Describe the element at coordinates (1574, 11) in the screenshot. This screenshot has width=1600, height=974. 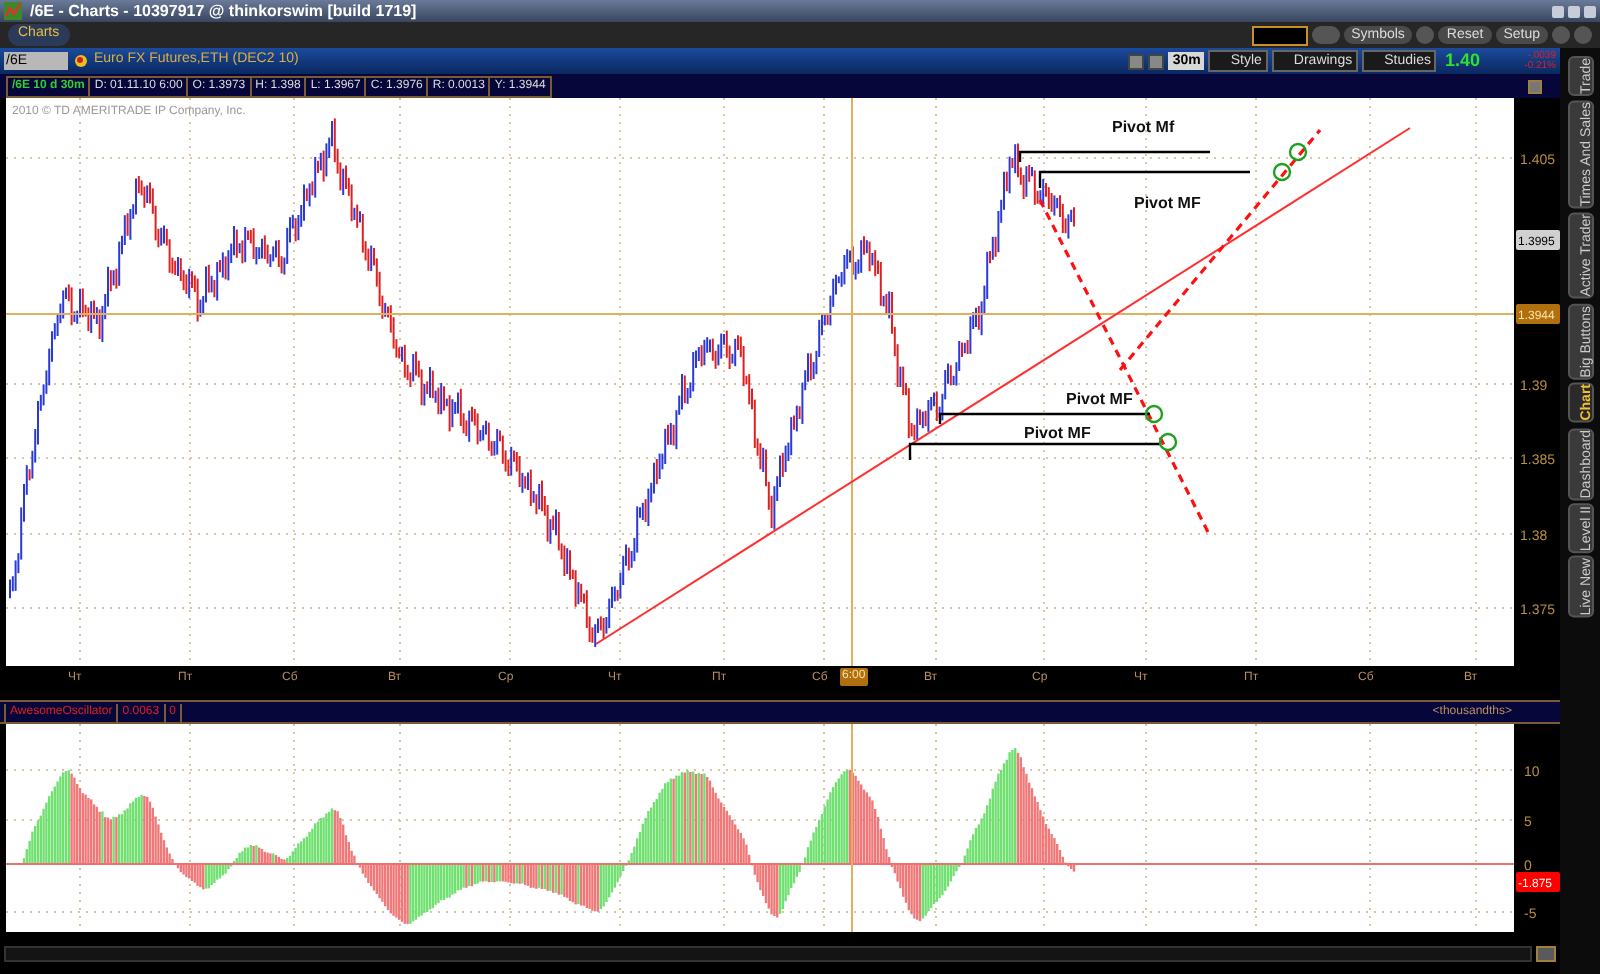
I see `maximize-button` at that location.